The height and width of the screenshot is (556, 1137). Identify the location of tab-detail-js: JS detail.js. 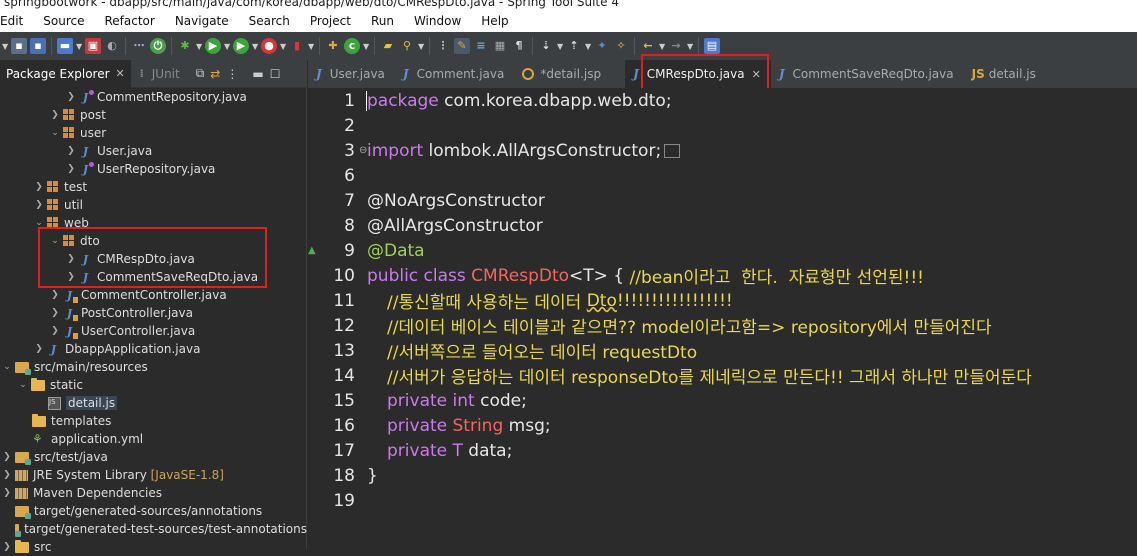
(1005, 74).